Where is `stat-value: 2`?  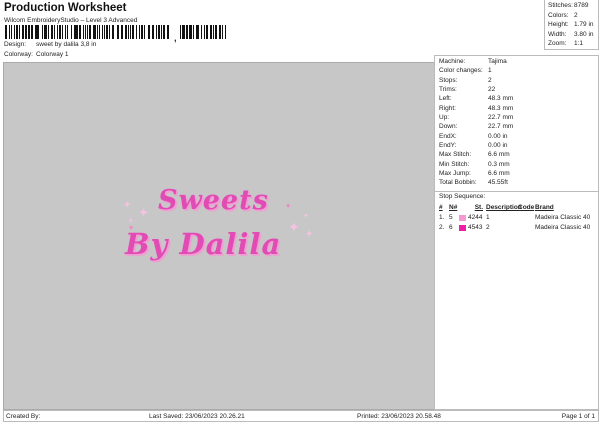 stat-value: 2 is located at coordinates (490, 80).